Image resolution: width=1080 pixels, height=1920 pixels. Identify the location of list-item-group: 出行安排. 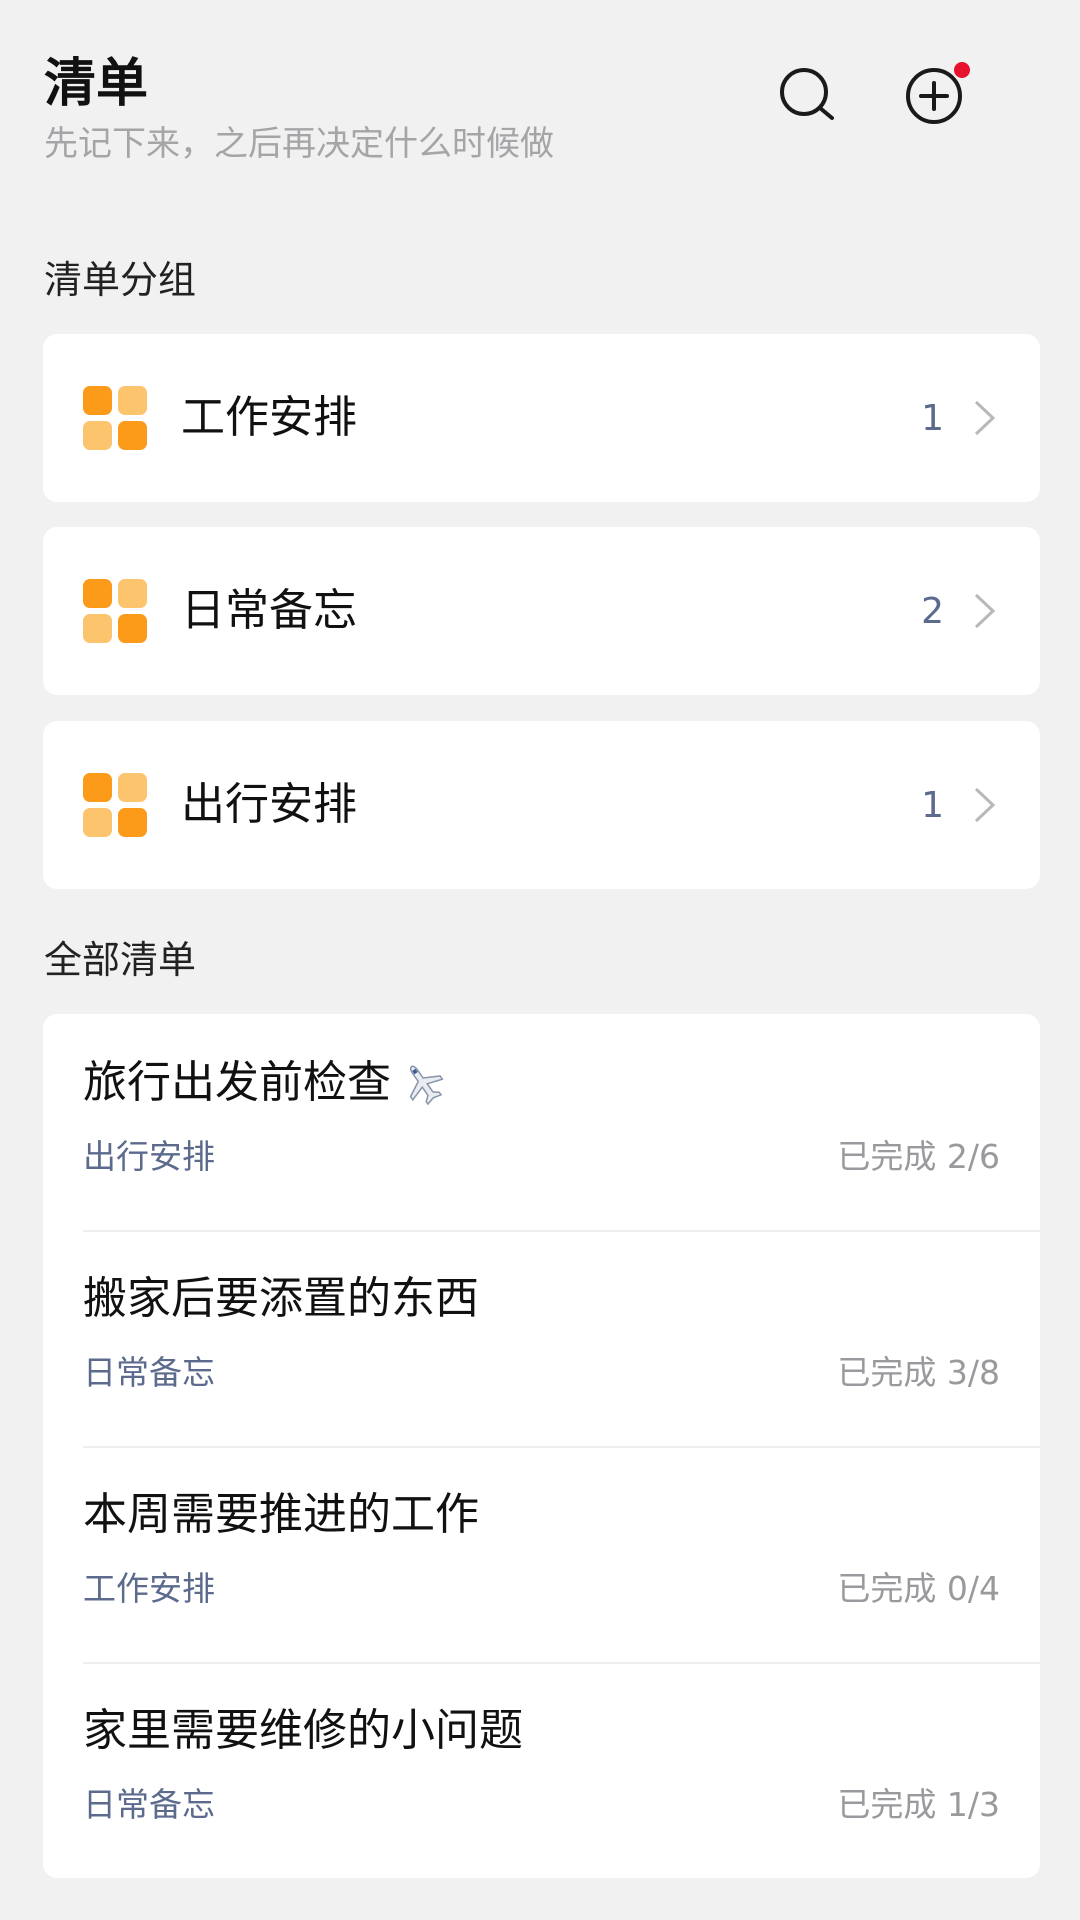
(149, 1156).